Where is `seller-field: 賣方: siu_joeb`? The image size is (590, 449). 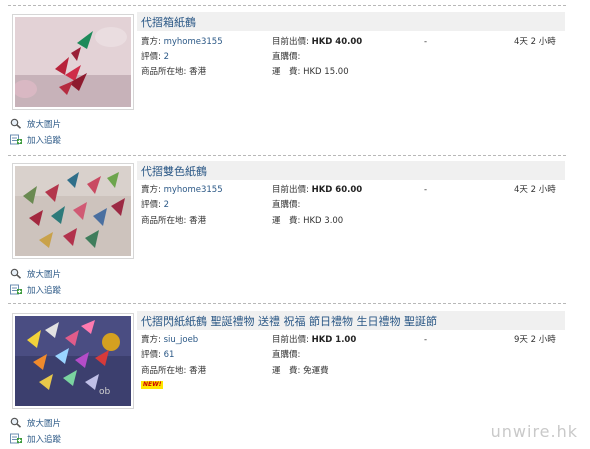 seller-field: 賣方: siu_joeb is located at coordinates (170, 340).